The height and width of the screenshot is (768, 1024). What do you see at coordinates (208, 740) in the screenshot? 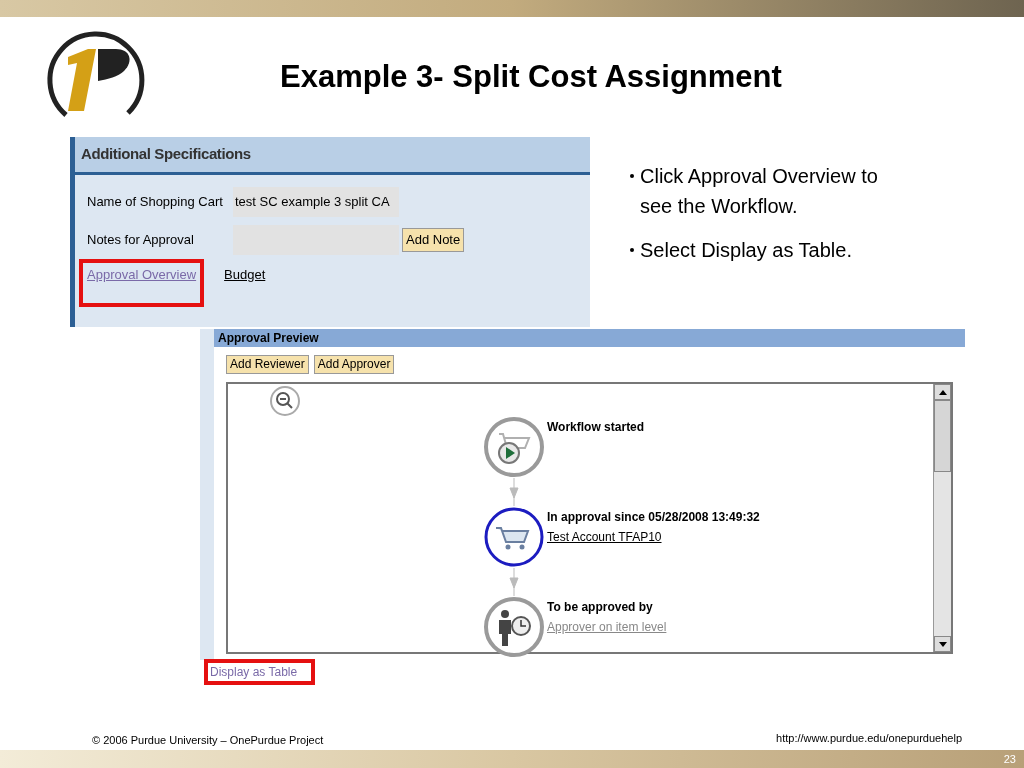
I see `copyright-text: © 2006 Purdue University – OnePurdue Project` at bounding box center [208, 740].